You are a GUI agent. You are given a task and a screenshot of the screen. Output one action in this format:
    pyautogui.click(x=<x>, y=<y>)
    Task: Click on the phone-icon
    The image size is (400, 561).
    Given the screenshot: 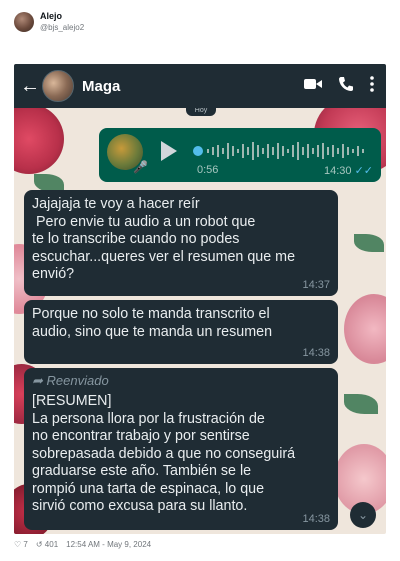 What is the action you would take?
    pyautogui.click(x=346, y=83)
    